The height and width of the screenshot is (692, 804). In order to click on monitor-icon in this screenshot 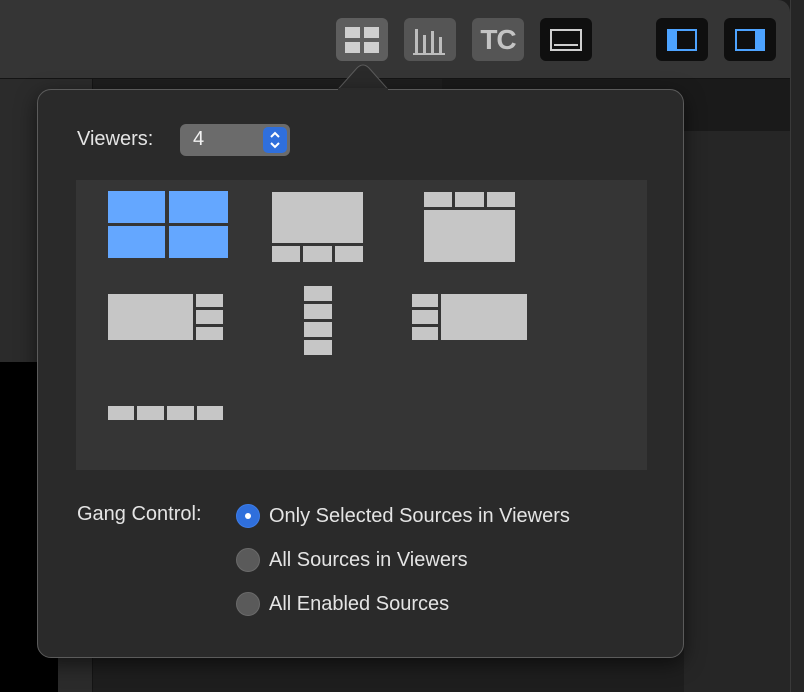, I will do `click(566, 39)`.